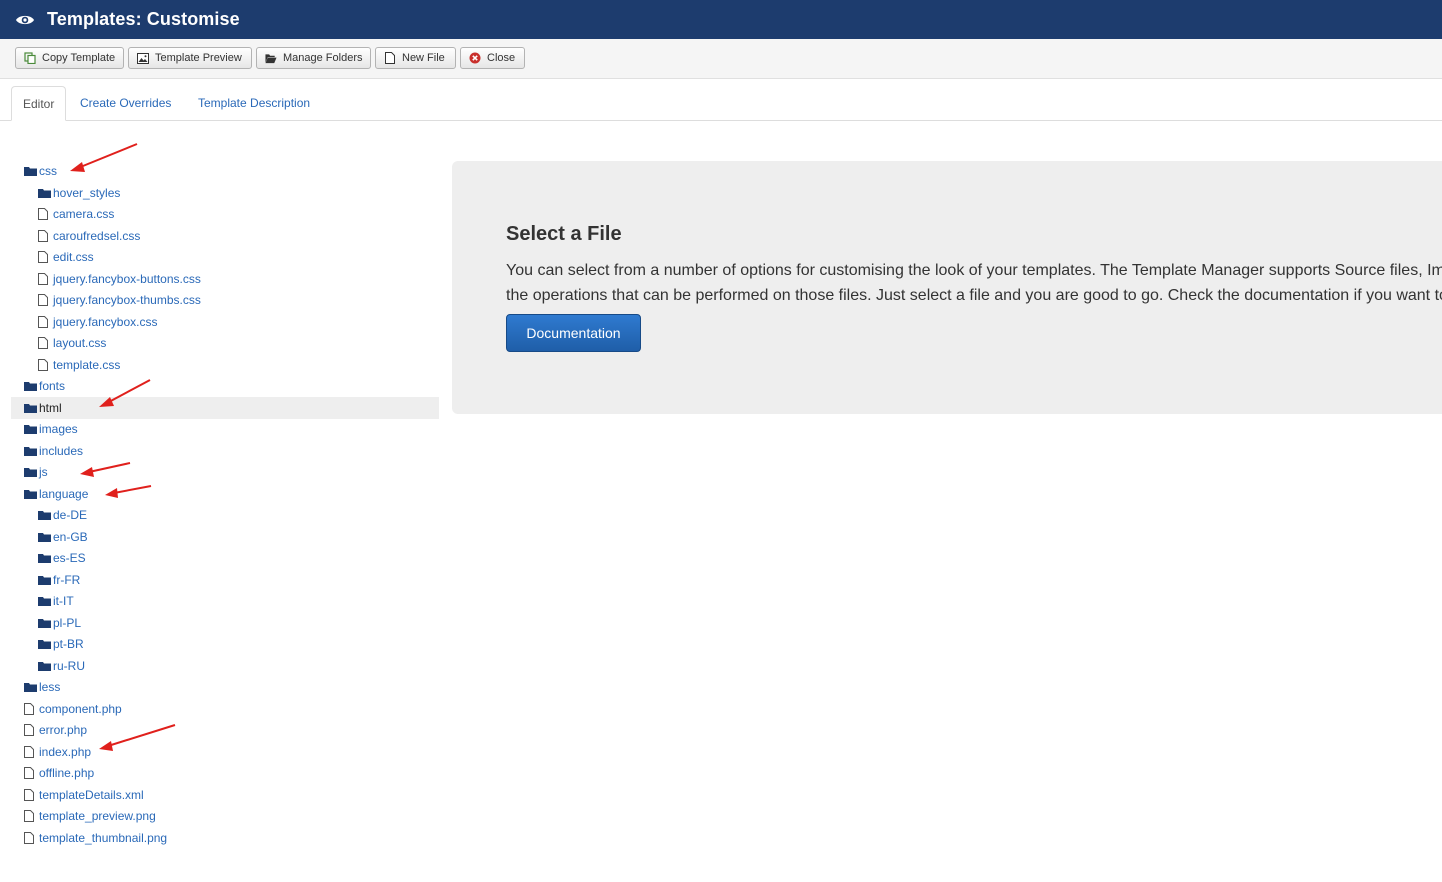 This screenshot has height=882, width=1442. What do you see at coordinates (61, 644) in the screenshot?
I see `tree-item-pt-br: pt-BR` at bounding box center [61, 644].